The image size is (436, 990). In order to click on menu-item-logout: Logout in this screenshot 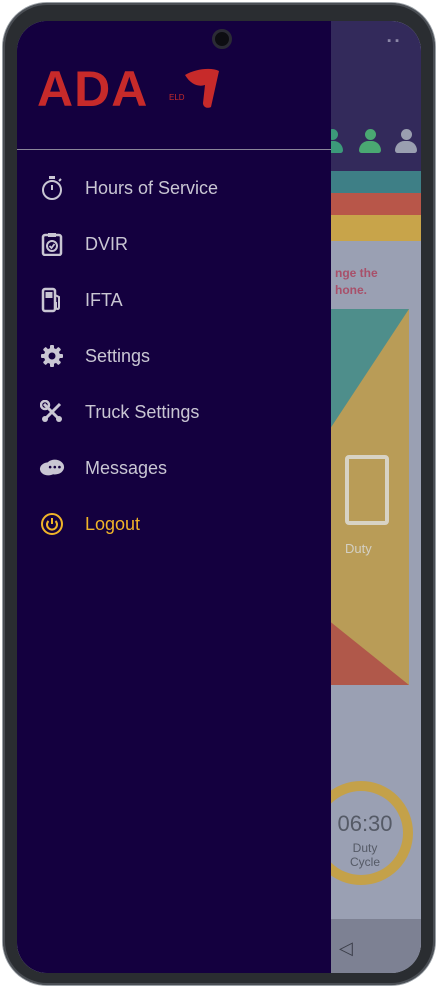, I will do `click(174, 524)`.